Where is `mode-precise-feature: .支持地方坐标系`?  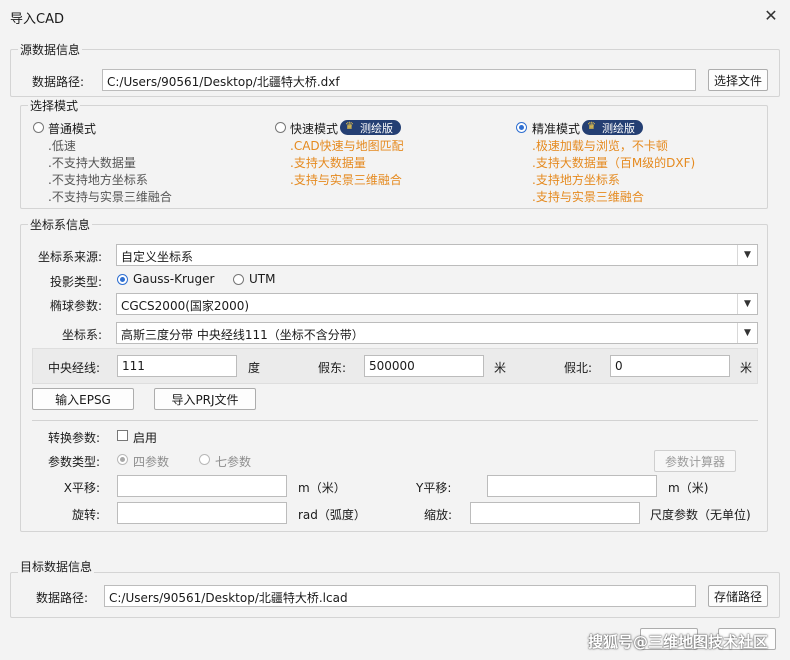
mode-precise-feature: .支持地方坐标系 is located at coordinates (576, 180).